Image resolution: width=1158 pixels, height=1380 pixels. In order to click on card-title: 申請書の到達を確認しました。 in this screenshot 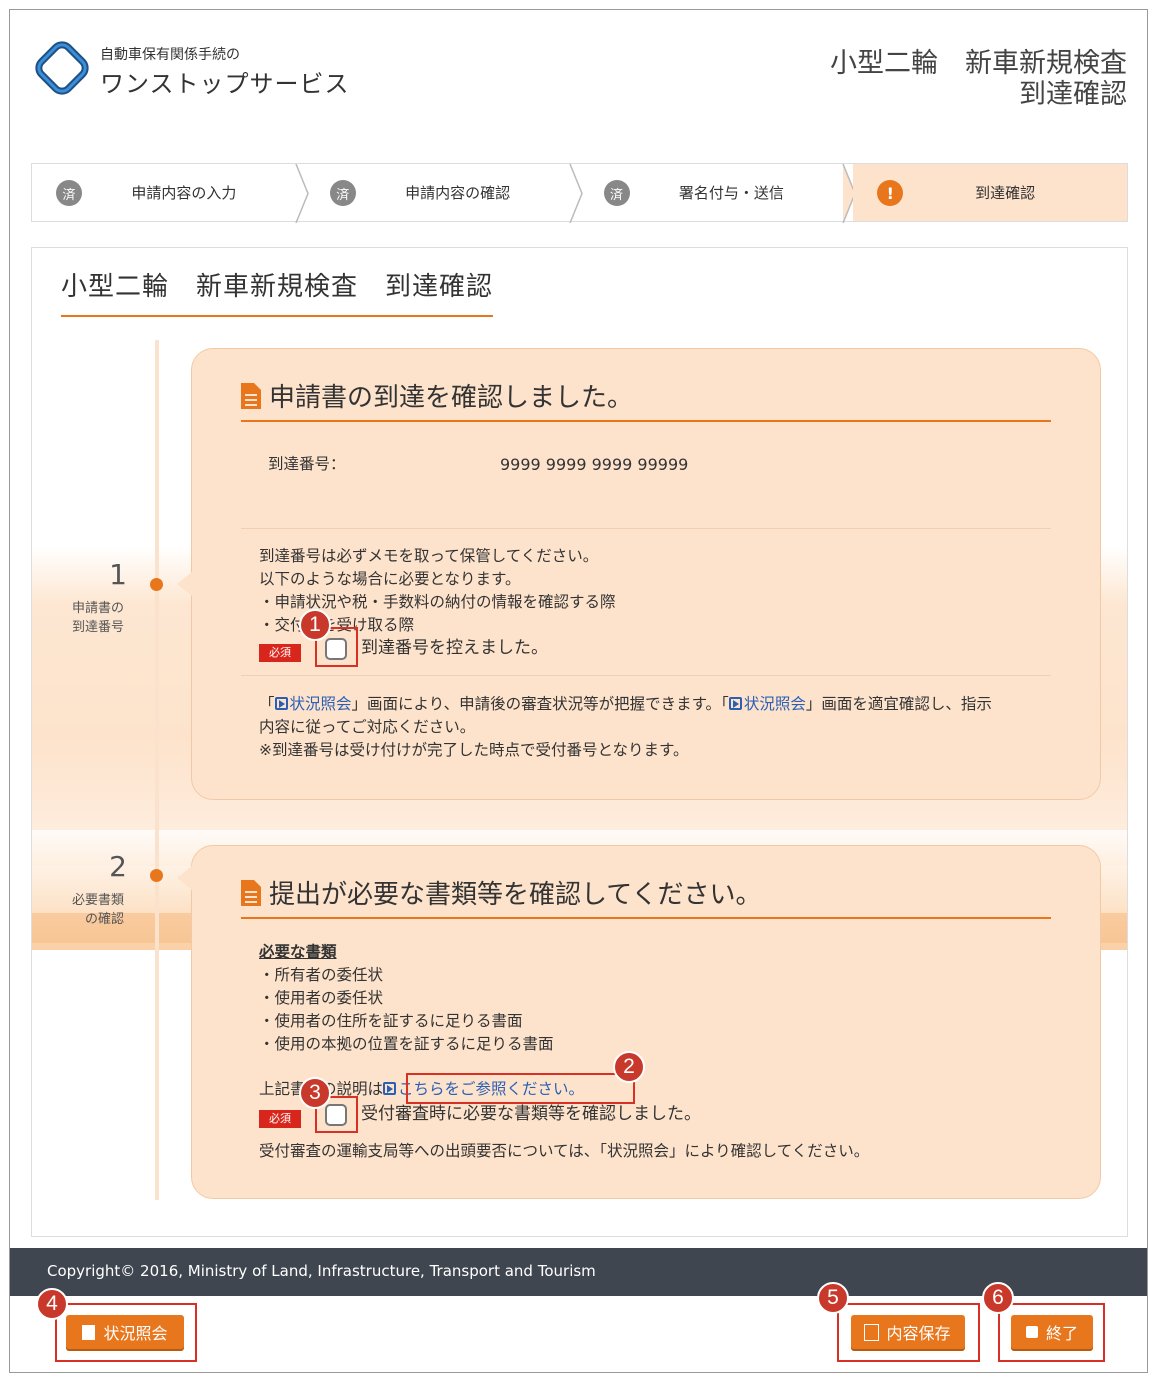, I will do `click(646, 399)`.